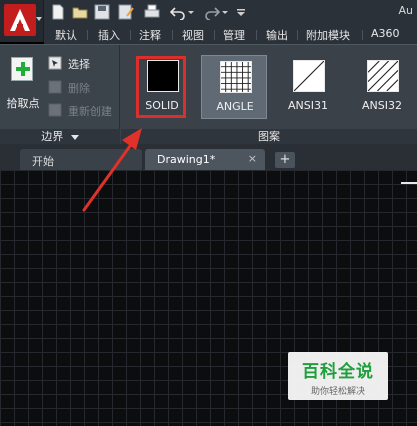 The width and height of the screenshot is (417, 426). I want to click on watermark-badge: 百科全说 助你轻松解决, so click(338, 376).